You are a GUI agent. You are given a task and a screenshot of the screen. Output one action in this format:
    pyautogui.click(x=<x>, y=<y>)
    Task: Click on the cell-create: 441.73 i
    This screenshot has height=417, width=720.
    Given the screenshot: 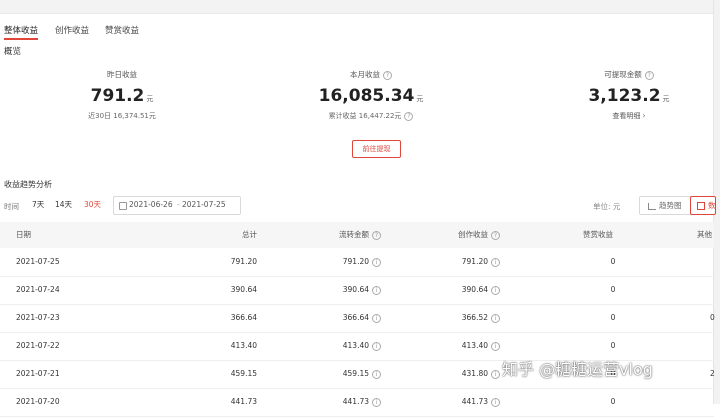 What is the action you would take?
    pyautogui.click(x=481, y=402)
    